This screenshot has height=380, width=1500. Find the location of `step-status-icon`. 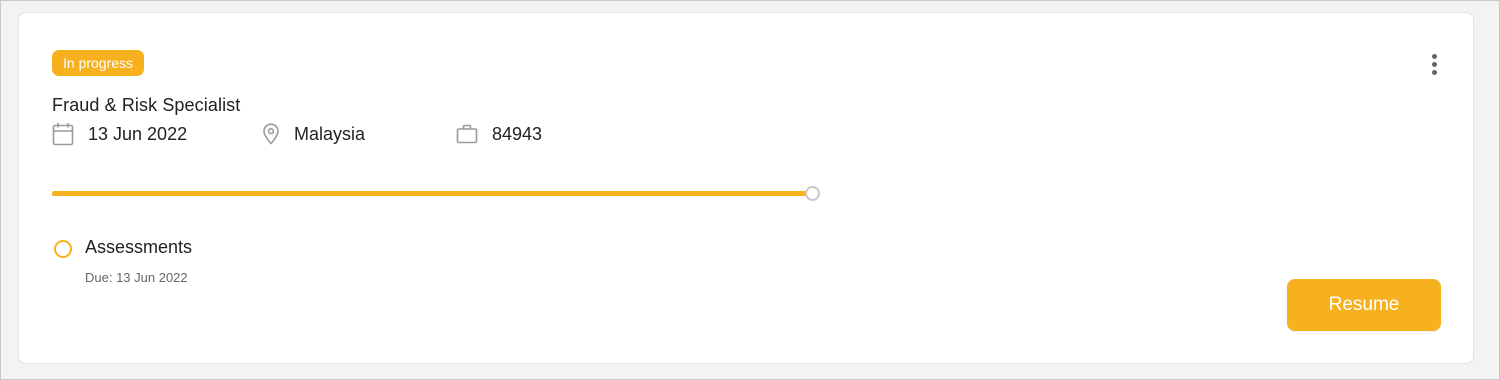

step-status-icon is located at coordinates (63, 249).